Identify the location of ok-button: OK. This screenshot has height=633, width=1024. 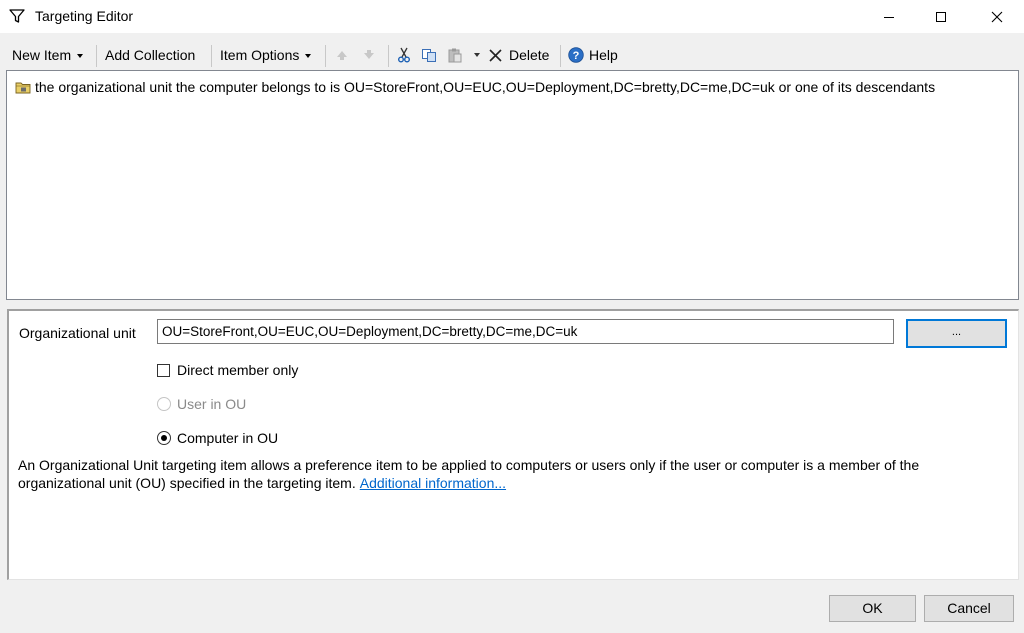
(872, 608).